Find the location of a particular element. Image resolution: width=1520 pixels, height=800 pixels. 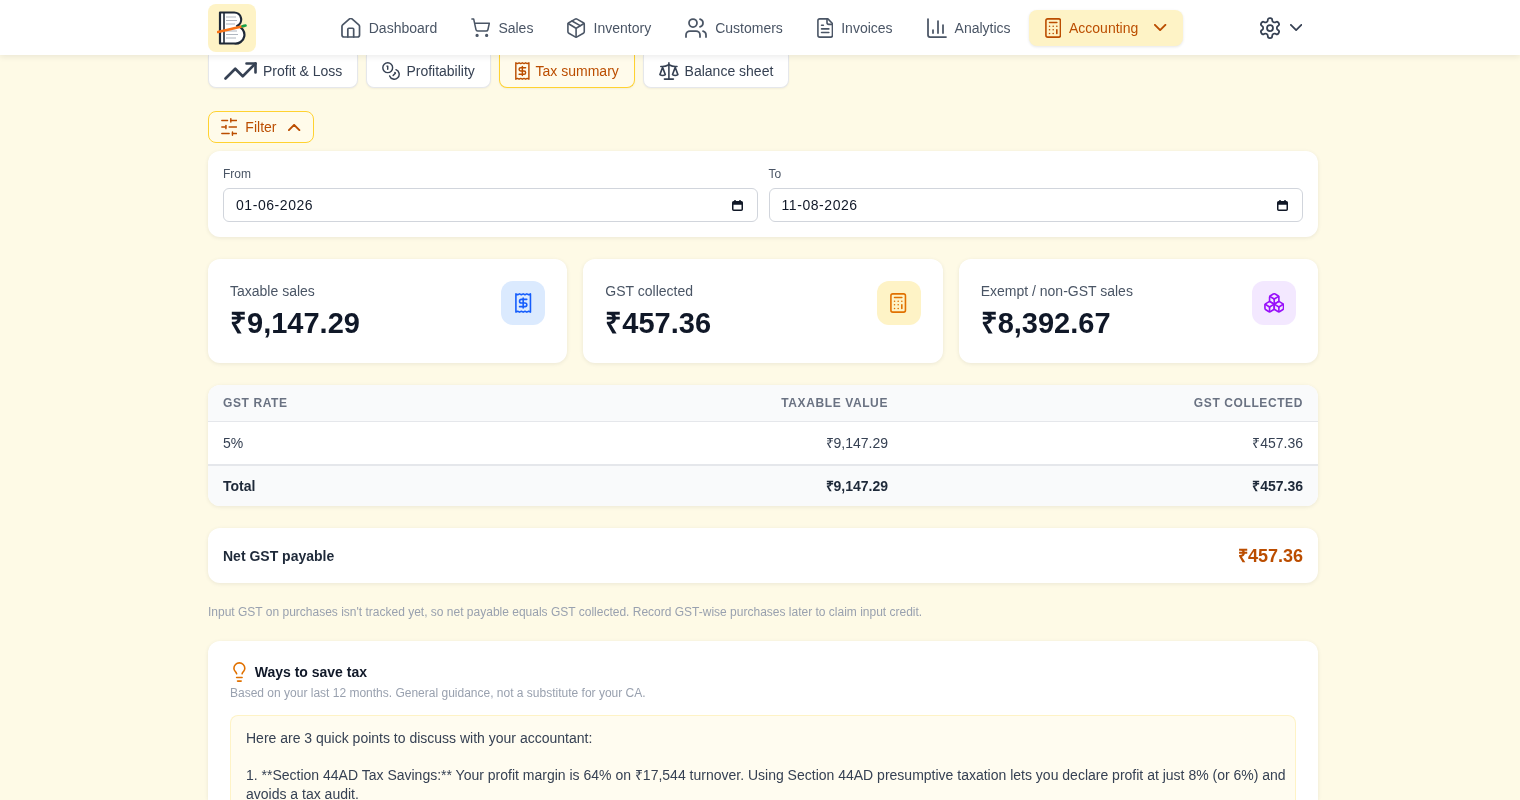

table-cell-text: 5% is located at coordinates (233, 443).